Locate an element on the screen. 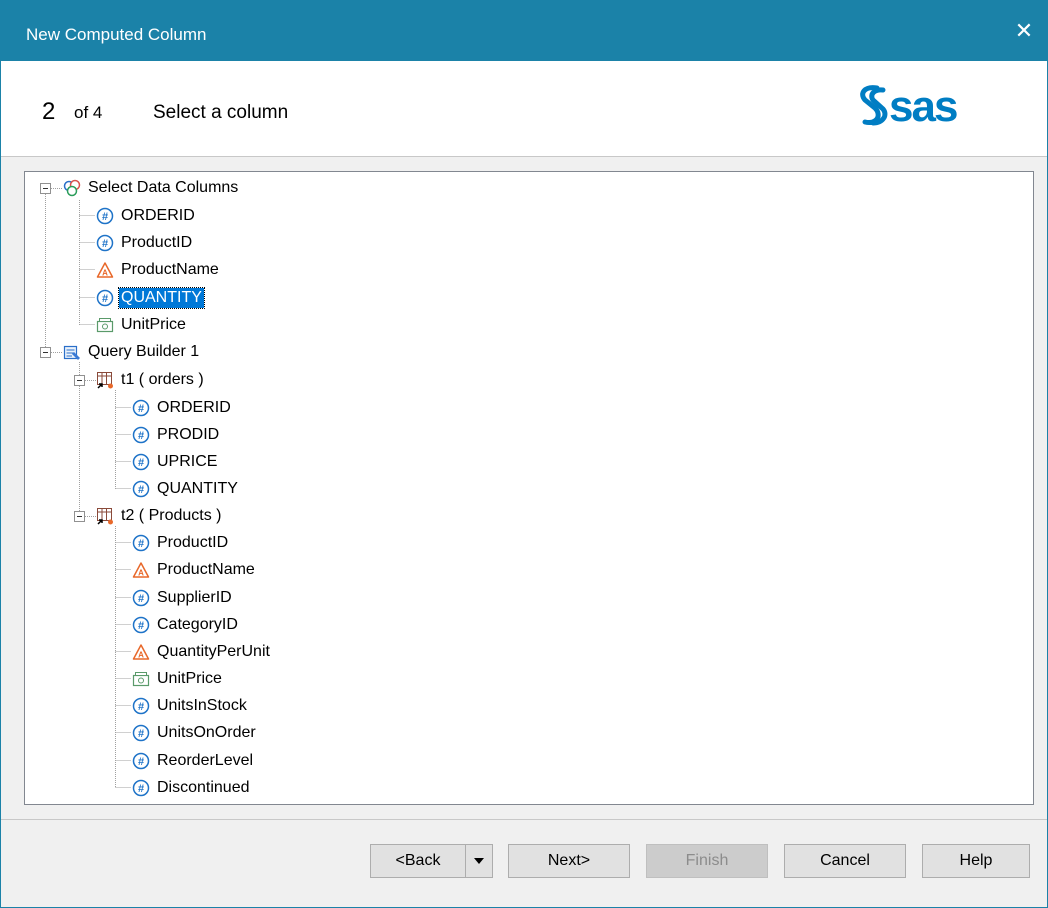 This screenshot has height=908, width=1048. tree-item-unitprice: UnitPrice is located at coordinates (142, 325).